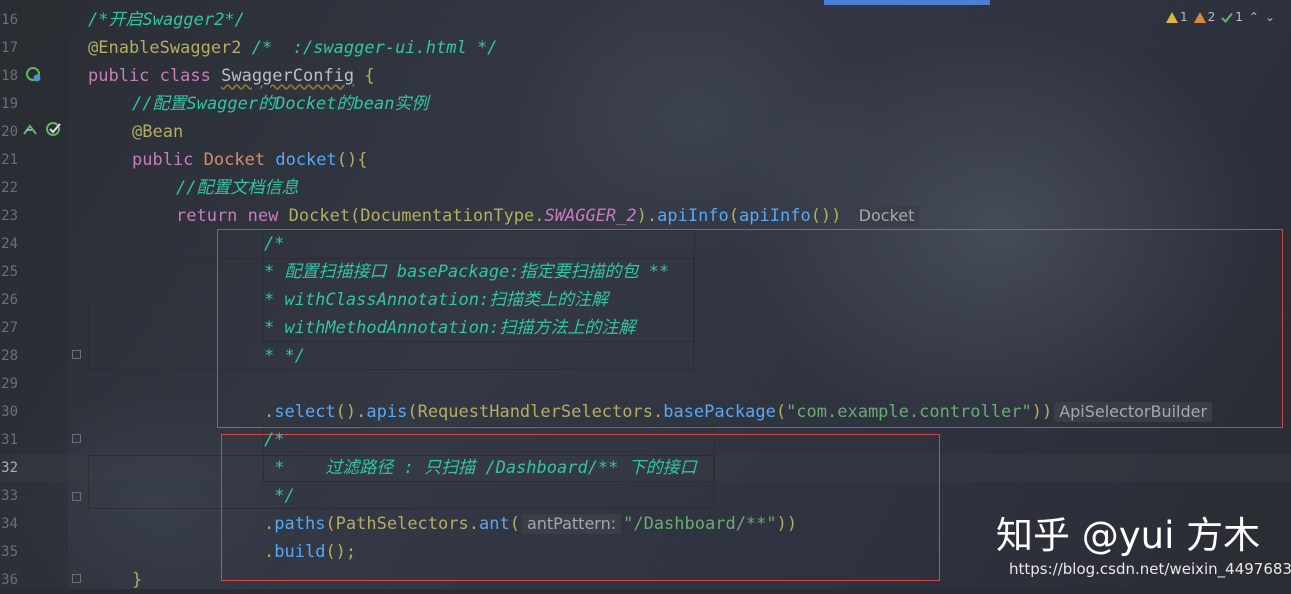 The width and height of the screenshot is (1291, 594). I want to click on code-line-33: */, so click(279, 496).